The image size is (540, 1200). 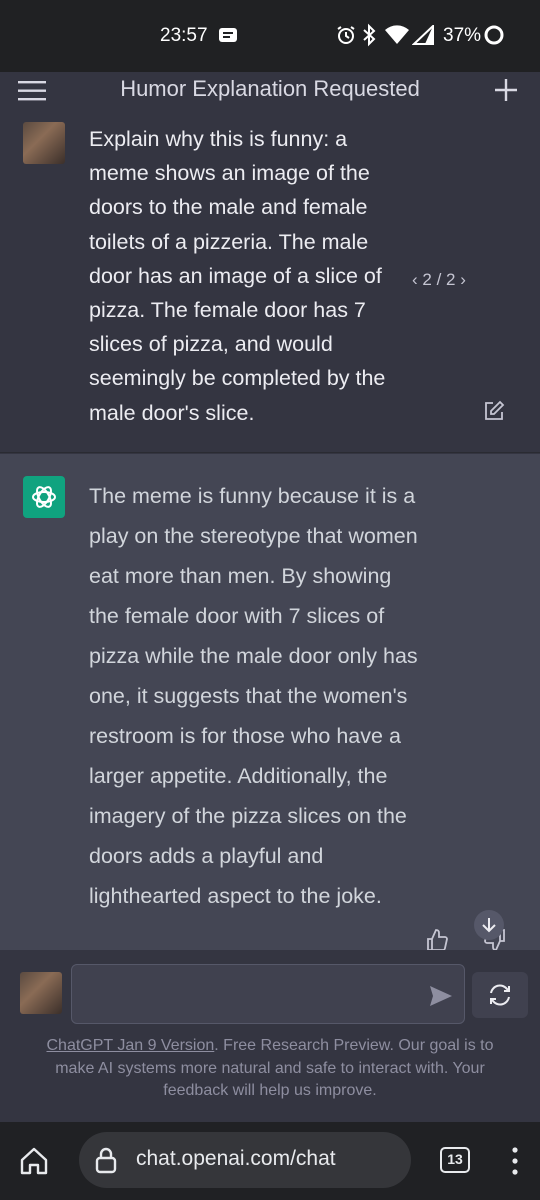 I want to click on openai-logo-icon, so click(x=44, y=497).